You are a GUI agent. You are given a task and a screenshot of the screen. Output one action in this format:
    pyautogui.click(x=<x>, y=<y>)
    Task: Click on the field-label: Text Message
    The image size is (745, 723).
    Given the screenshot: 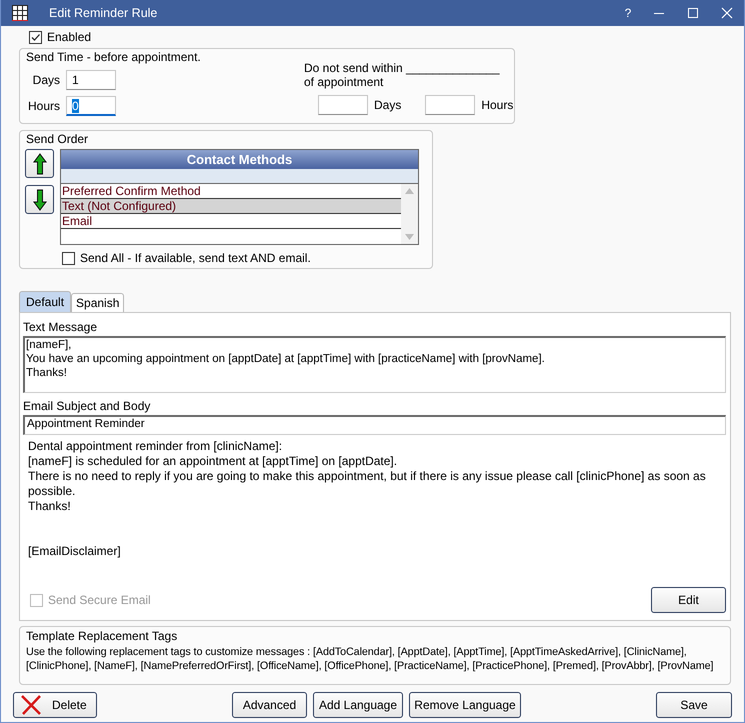 What is the action you would take?
    pyautogui.click(x=60, y=327)
    